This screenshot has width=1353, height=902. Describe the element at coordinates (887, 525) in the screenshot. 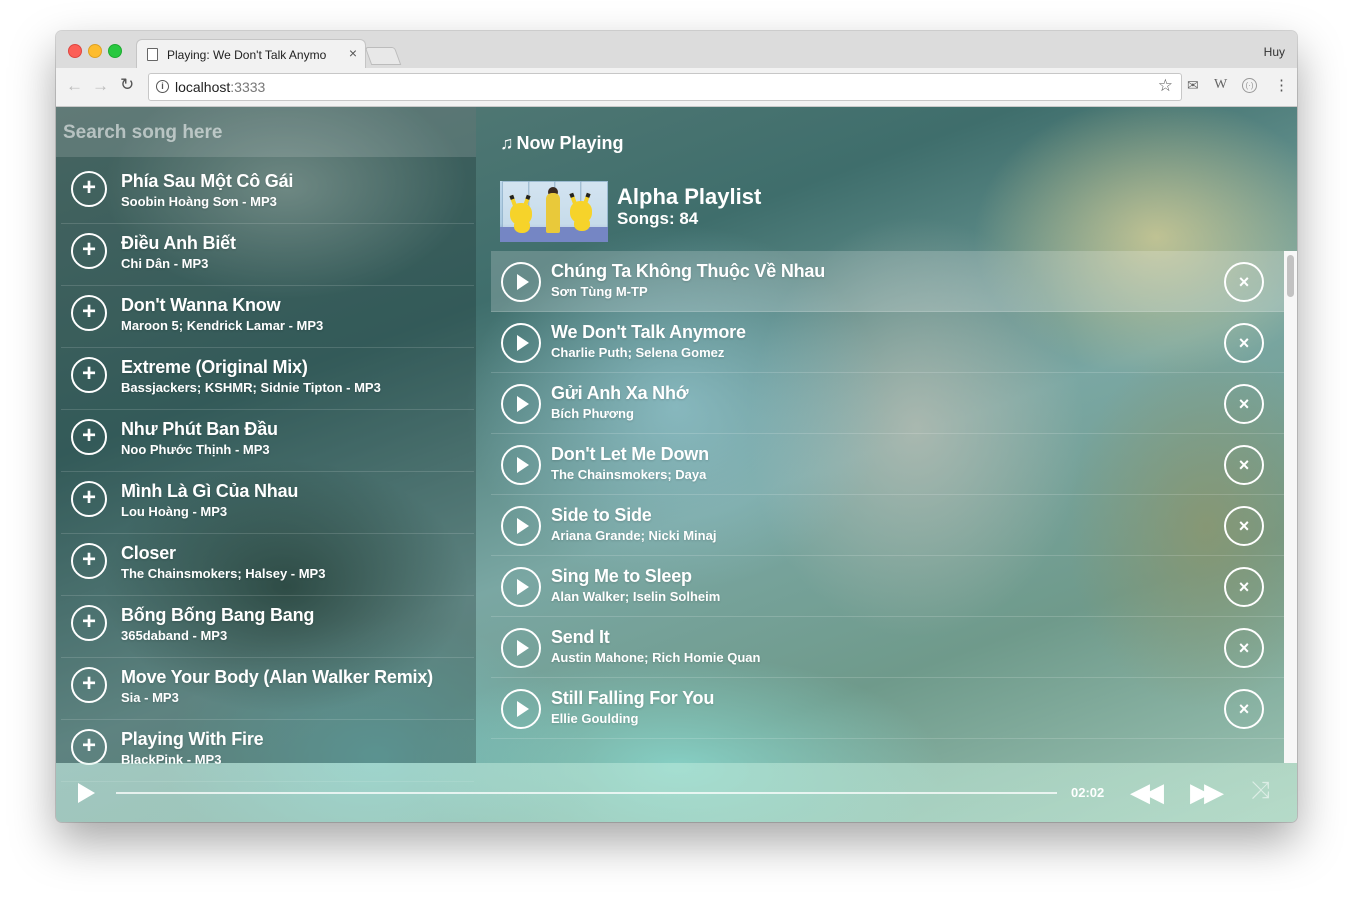

I see `queue-item: Side to Side Ariana Grande; Nicki Minaj ×` at that location.